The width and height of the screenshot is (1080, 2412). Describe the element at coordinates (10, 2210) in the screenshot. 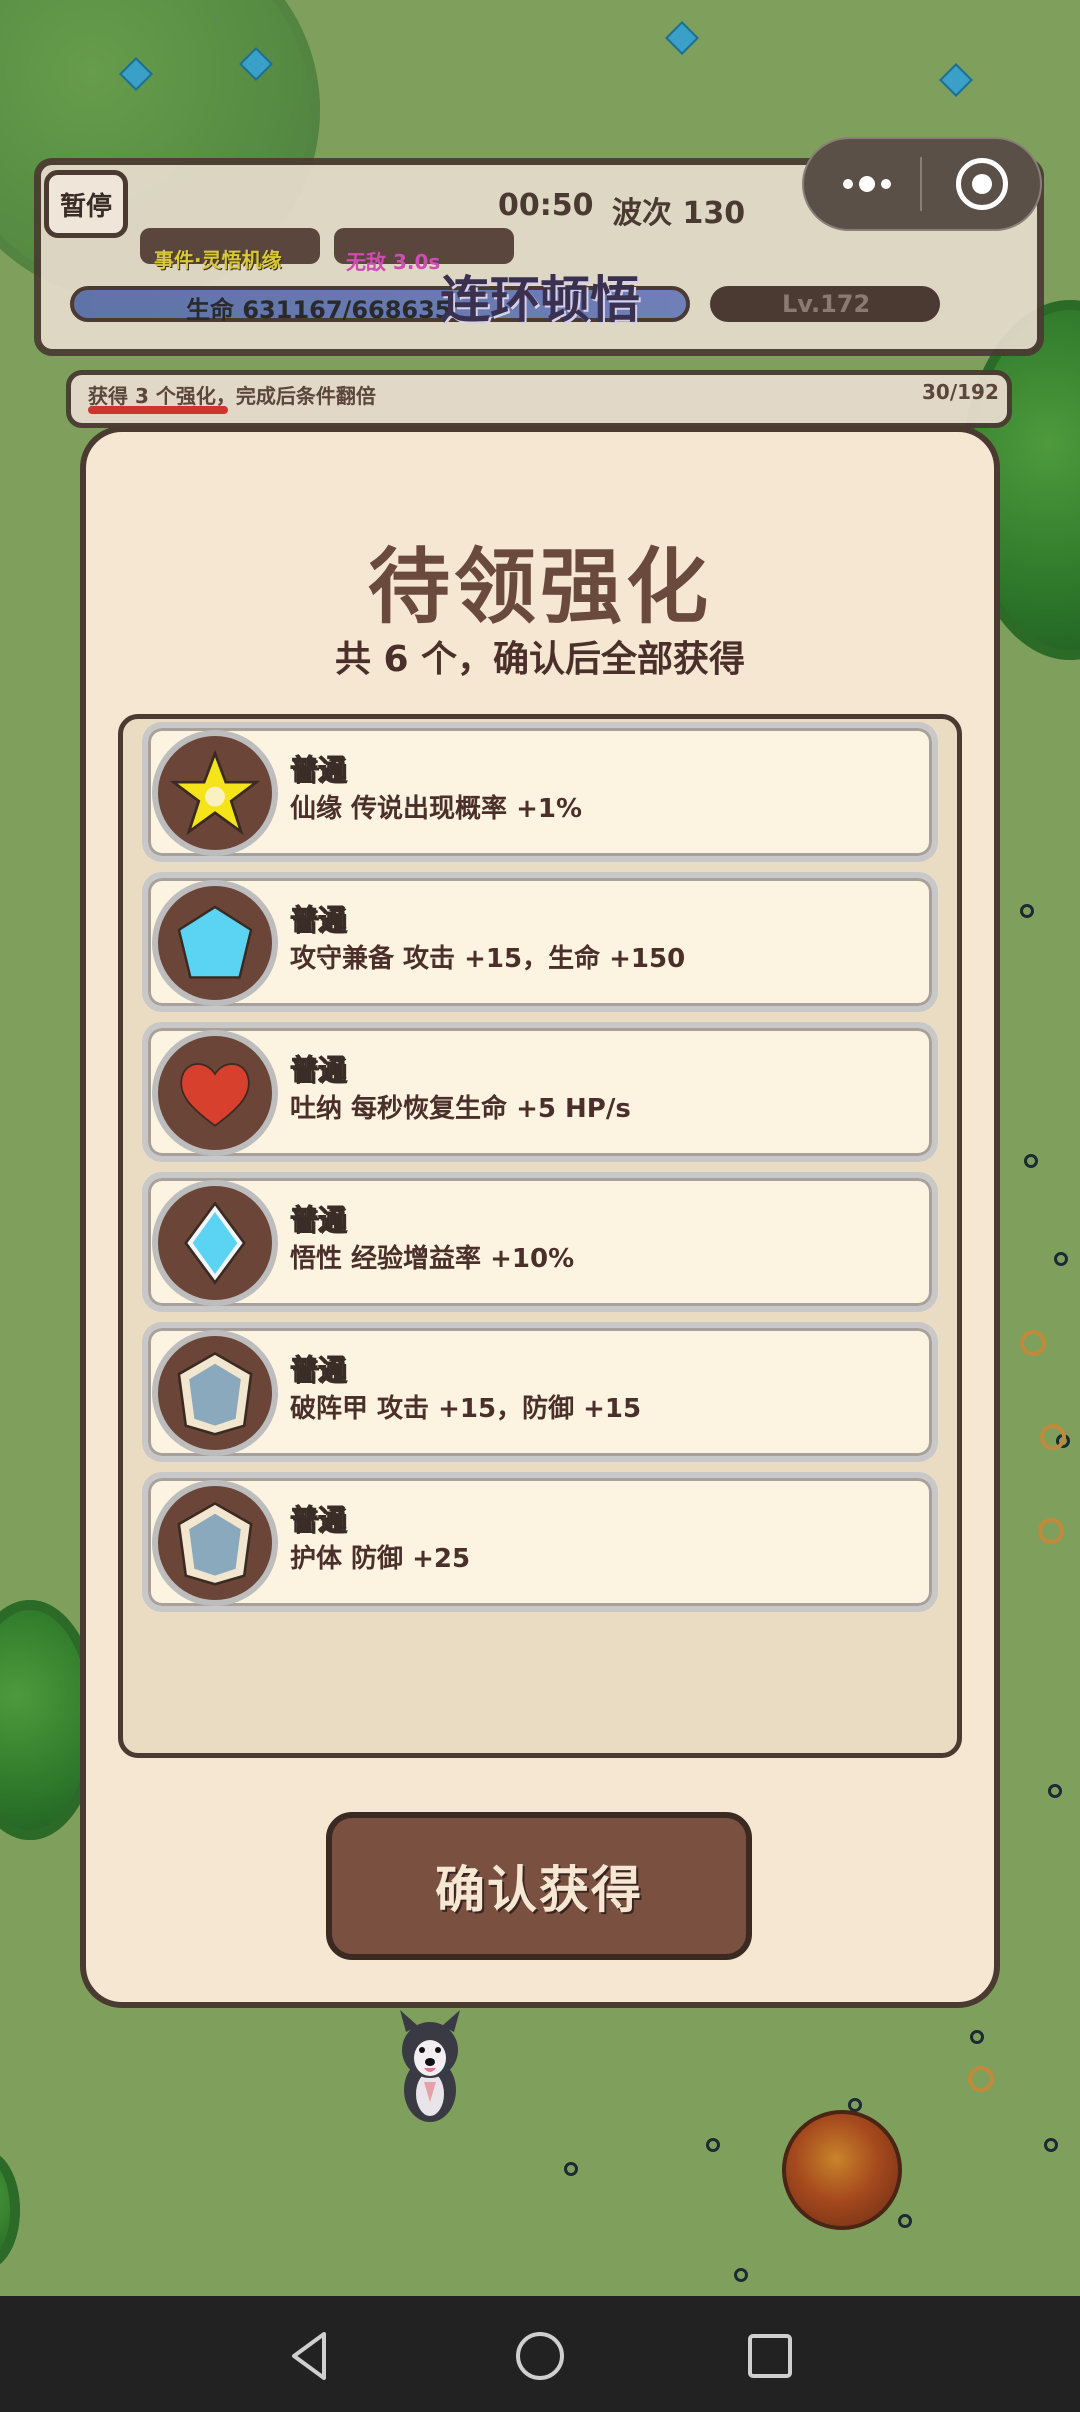

I see `tree-bush` at that location.